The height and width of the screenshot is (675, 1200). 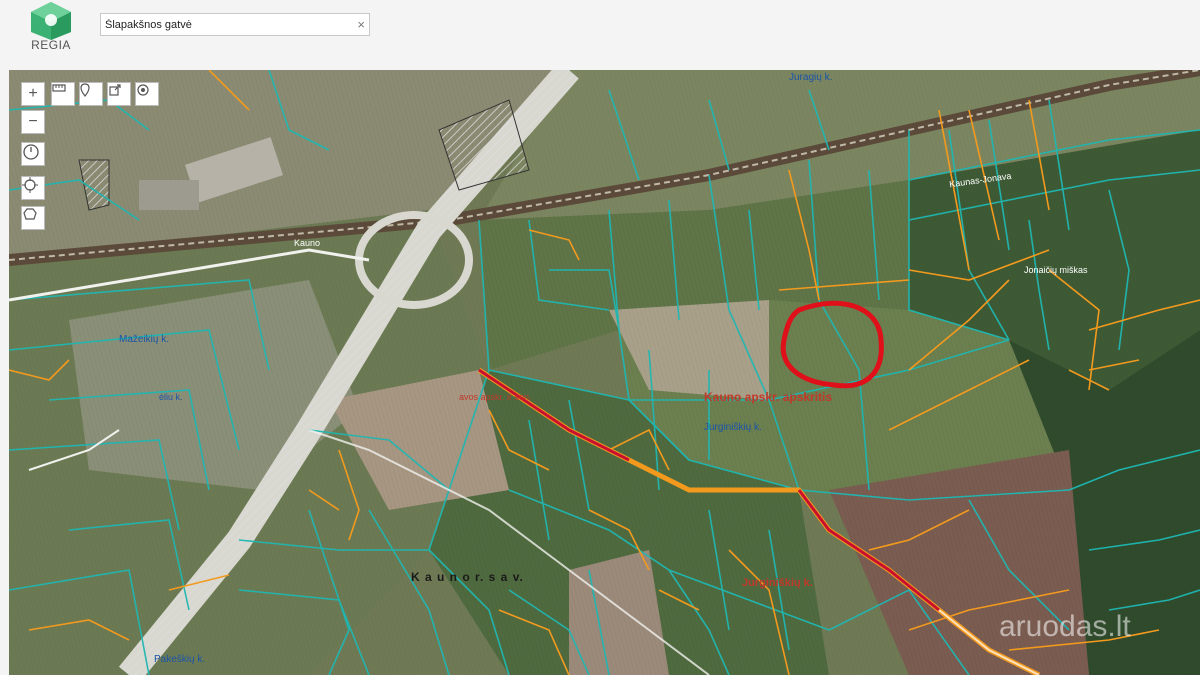 I want to click on address-search-box: ×, so click(x=235, y=24).